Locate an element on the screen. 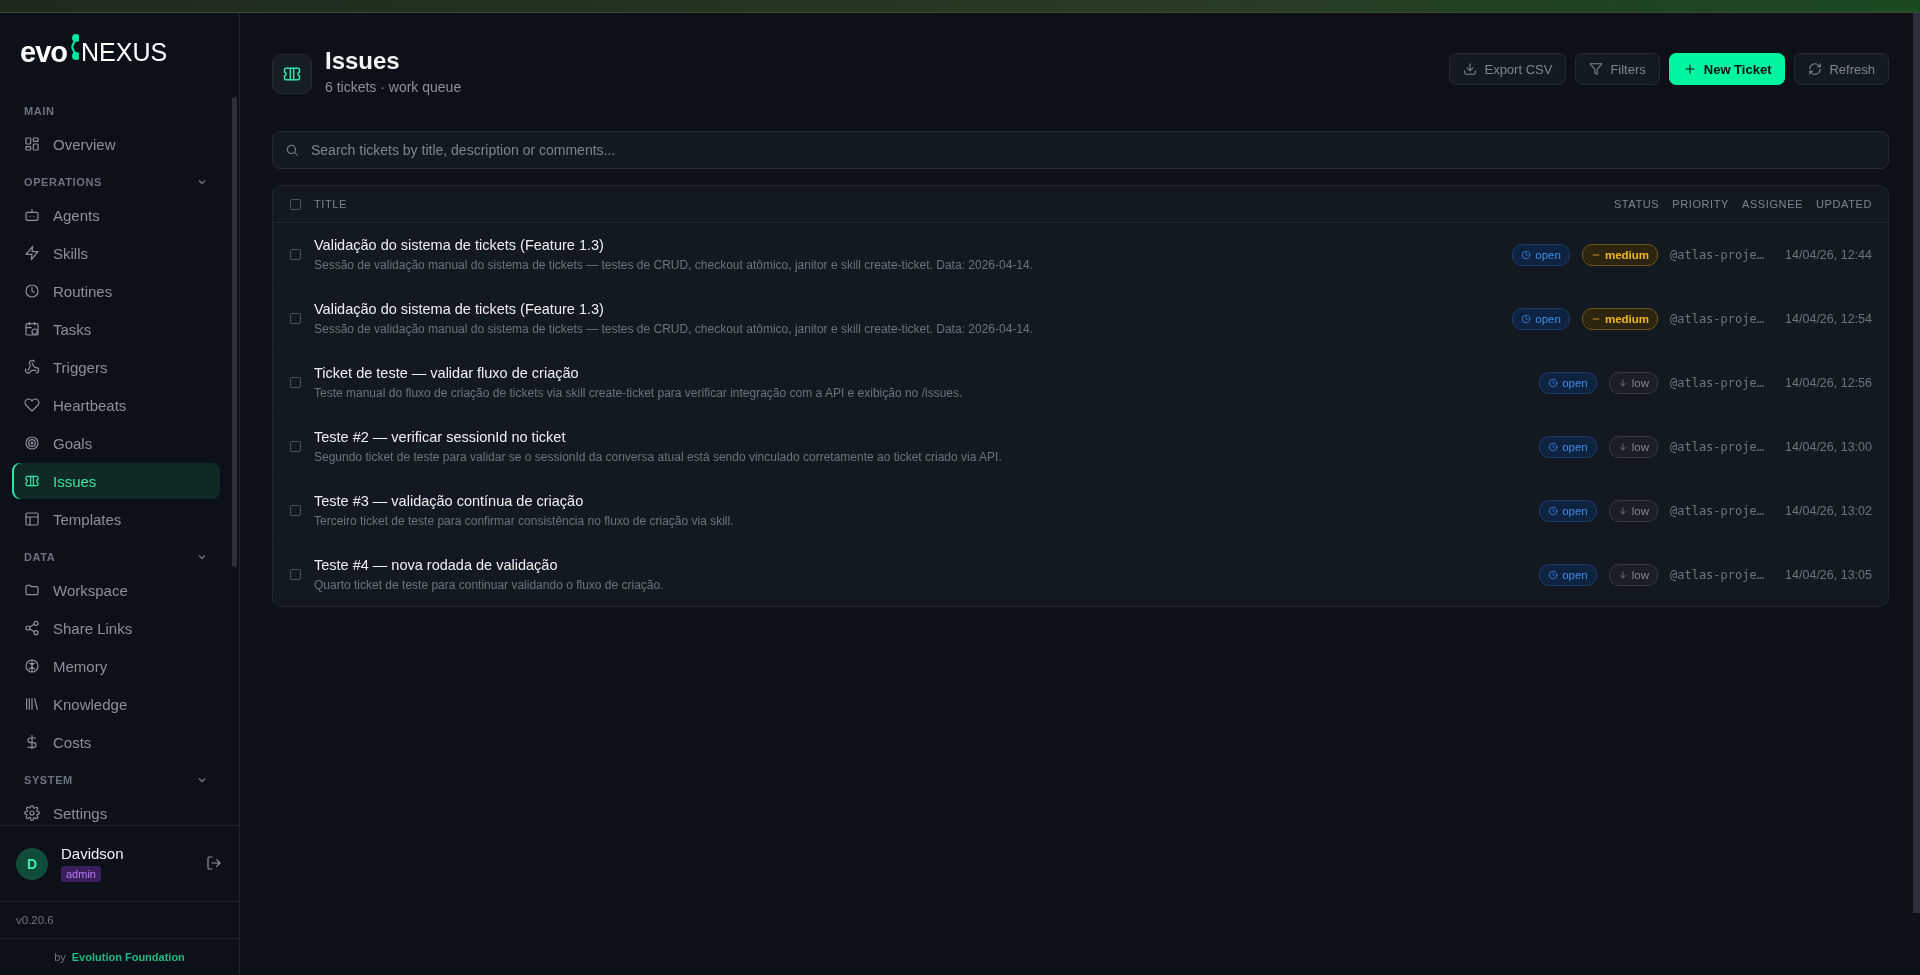 The height and width of the screenshot is (975, 1920). nav-item: Issues is located at coordinates (116, 481).